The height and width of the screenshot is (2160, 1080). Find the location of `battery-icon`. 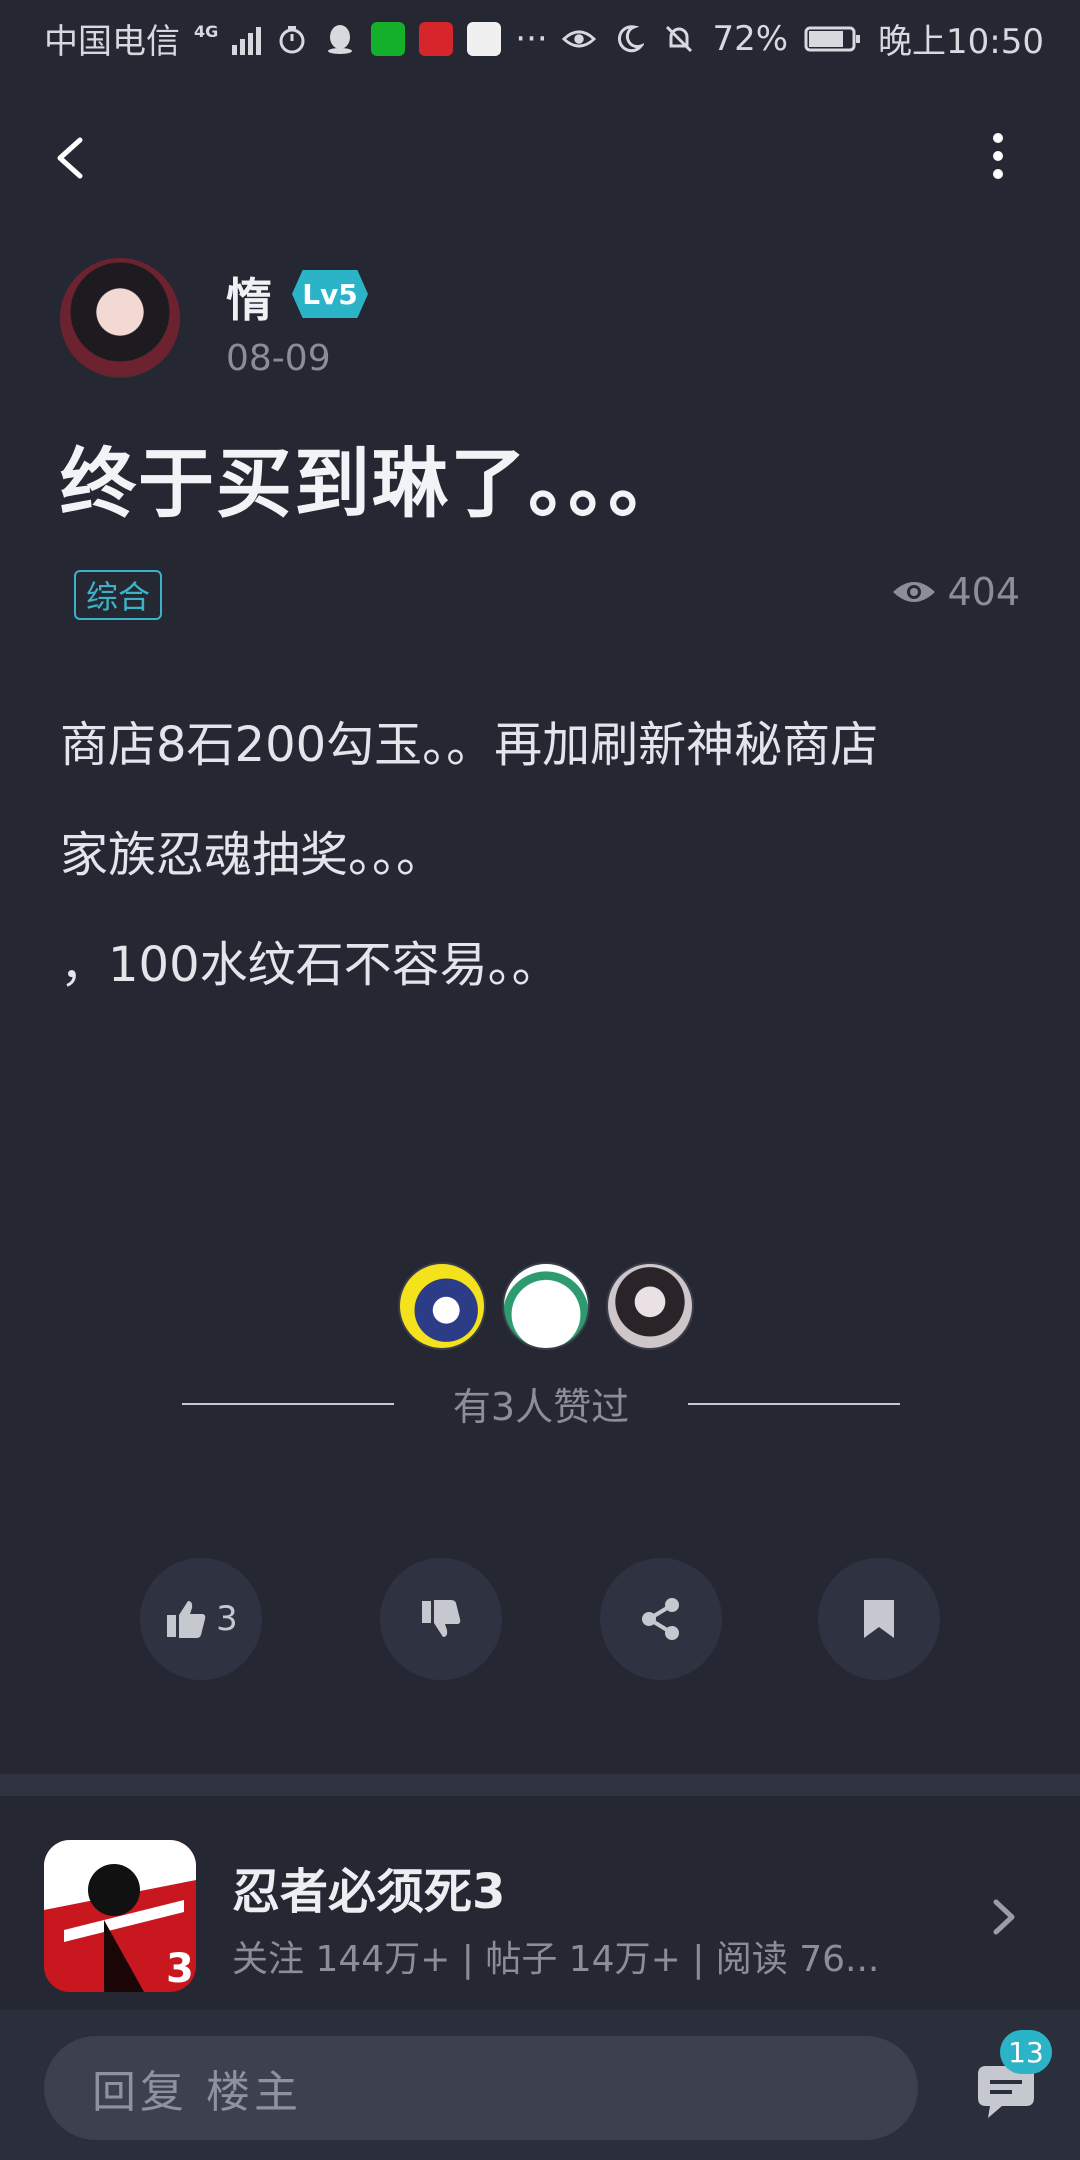

battery-icon is located at coordinates (833, 39).